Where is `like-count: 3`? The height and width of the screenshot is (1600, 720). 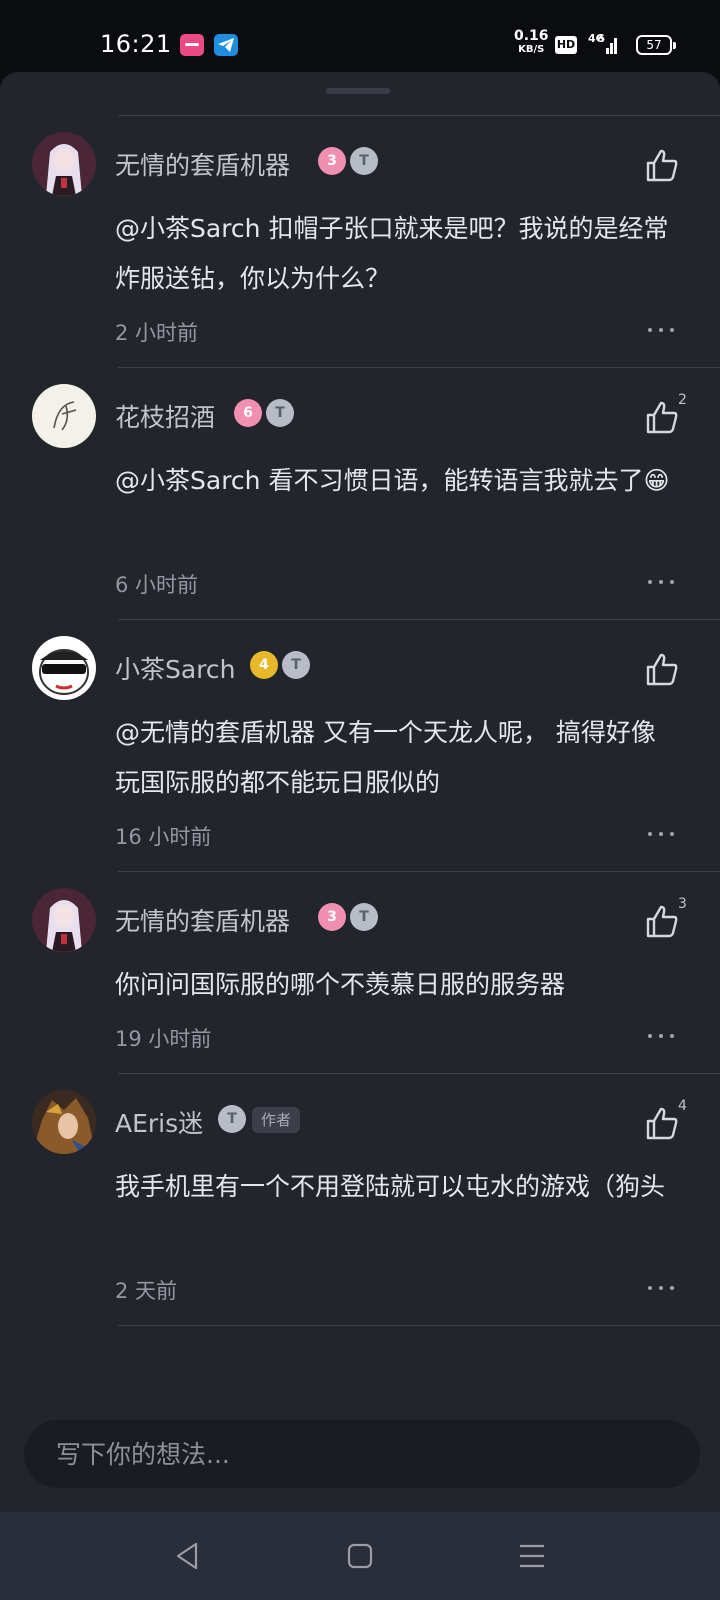
like-count: 3 is located at coordinates (682, 904).